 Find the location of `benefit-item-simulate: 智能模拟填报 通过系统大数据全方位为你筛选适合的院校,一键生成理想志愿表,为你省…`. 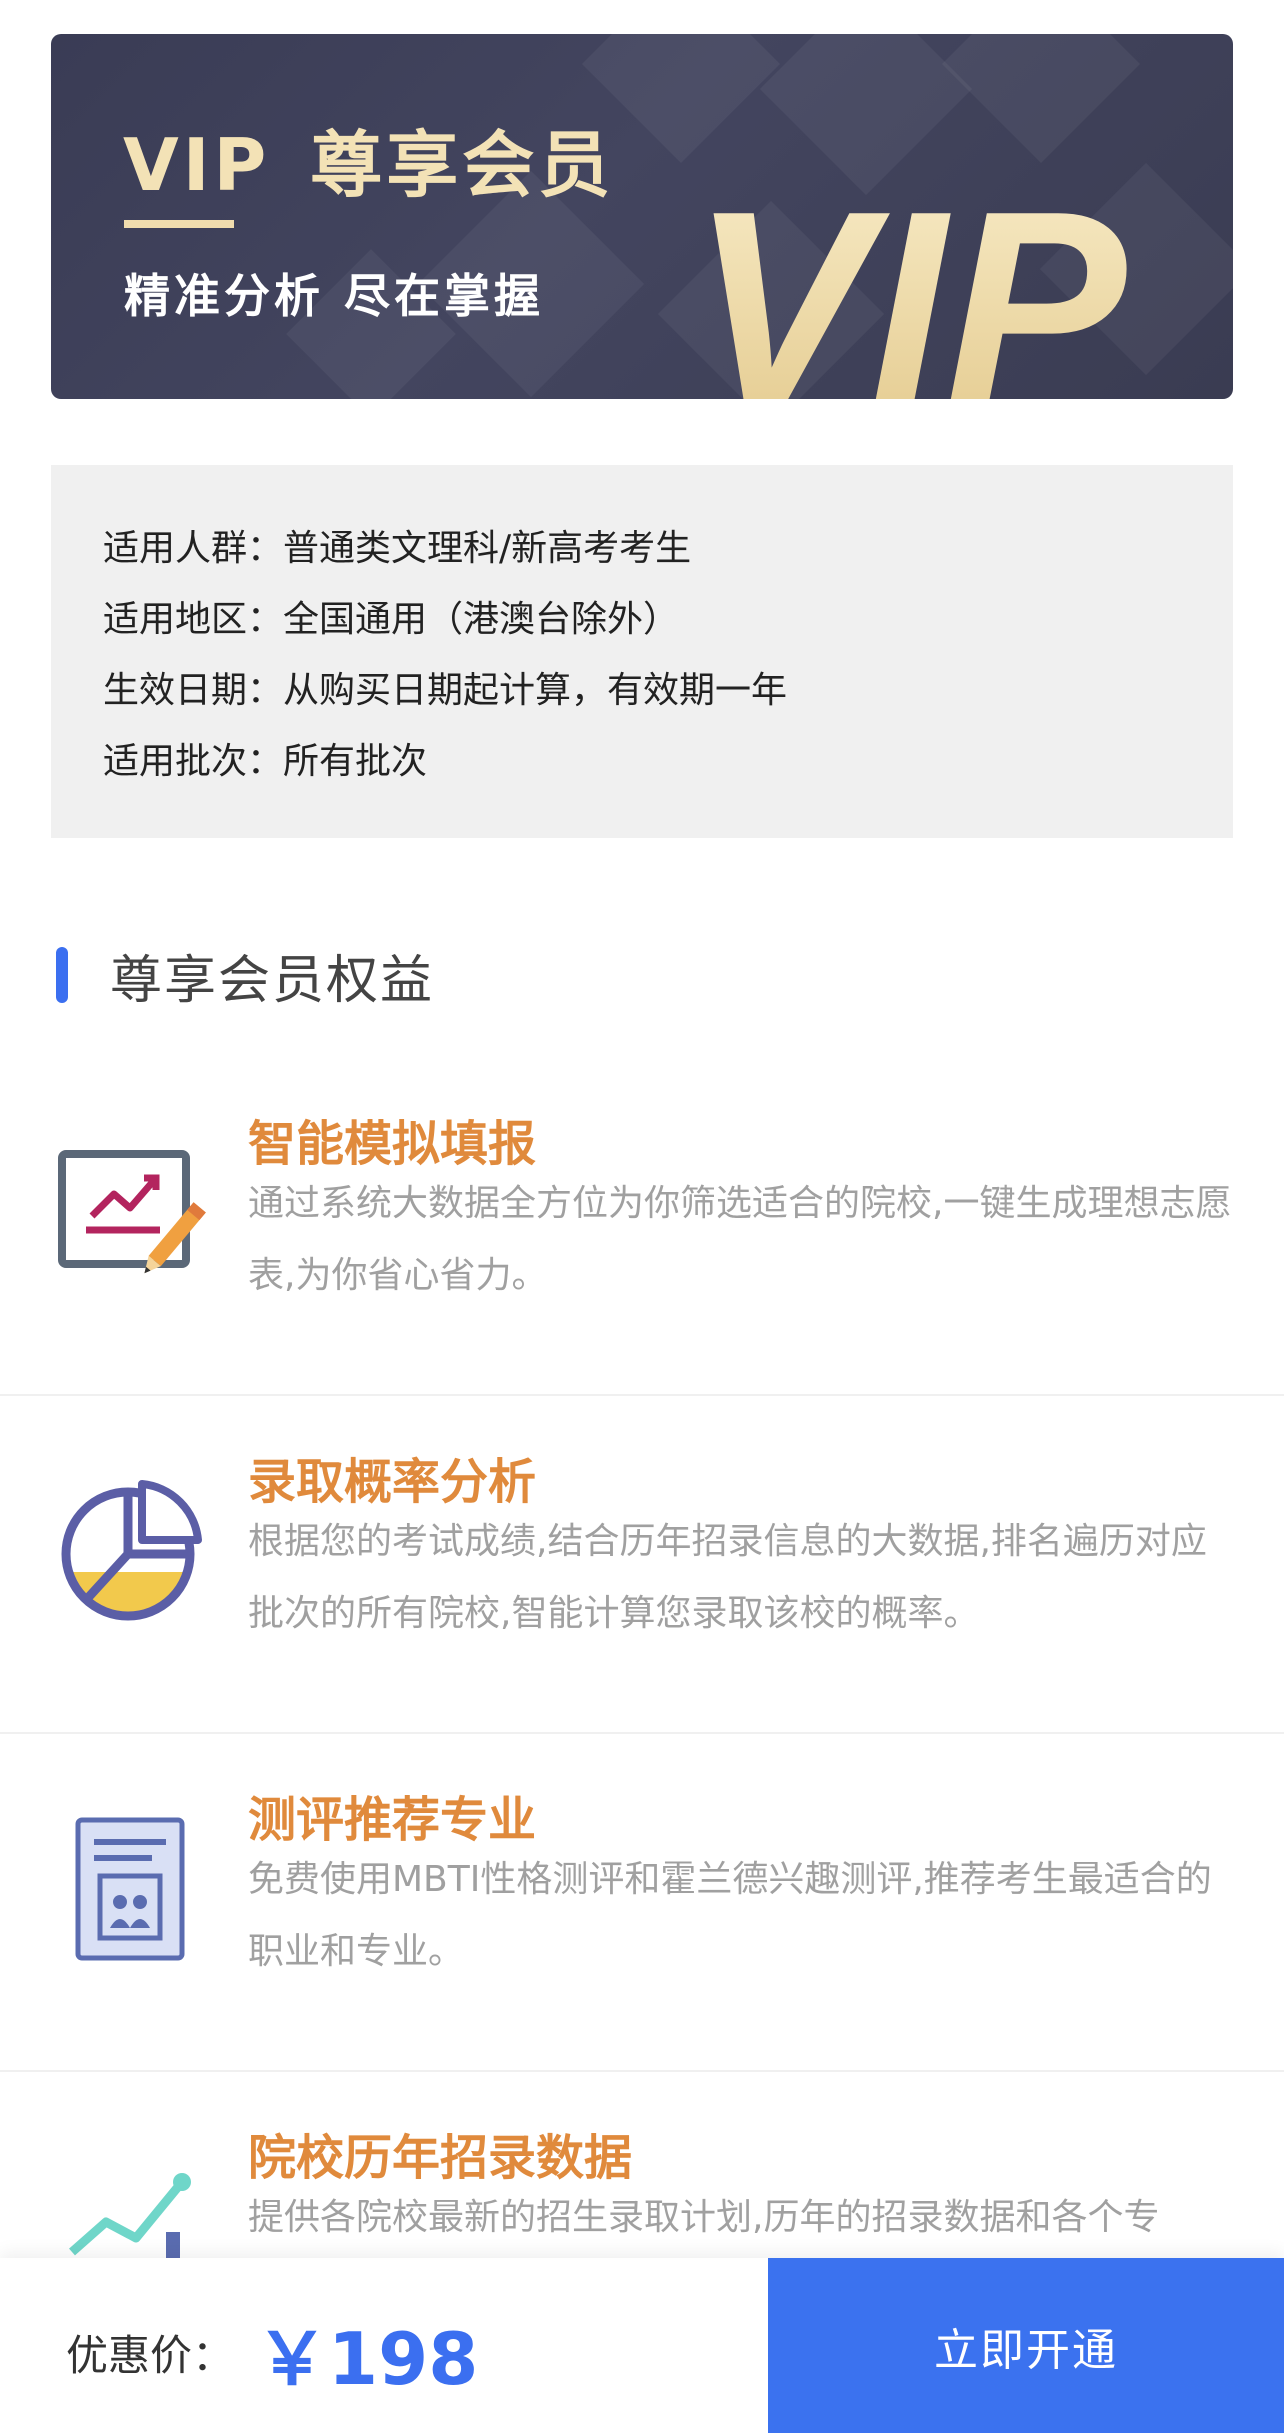

benefit-item-simulate: 智能模拟填报 通过系统大数据全方位为你筛选适合的院校,一键生成理想志愿表,为你省… is located at coordinates (642, 1227).